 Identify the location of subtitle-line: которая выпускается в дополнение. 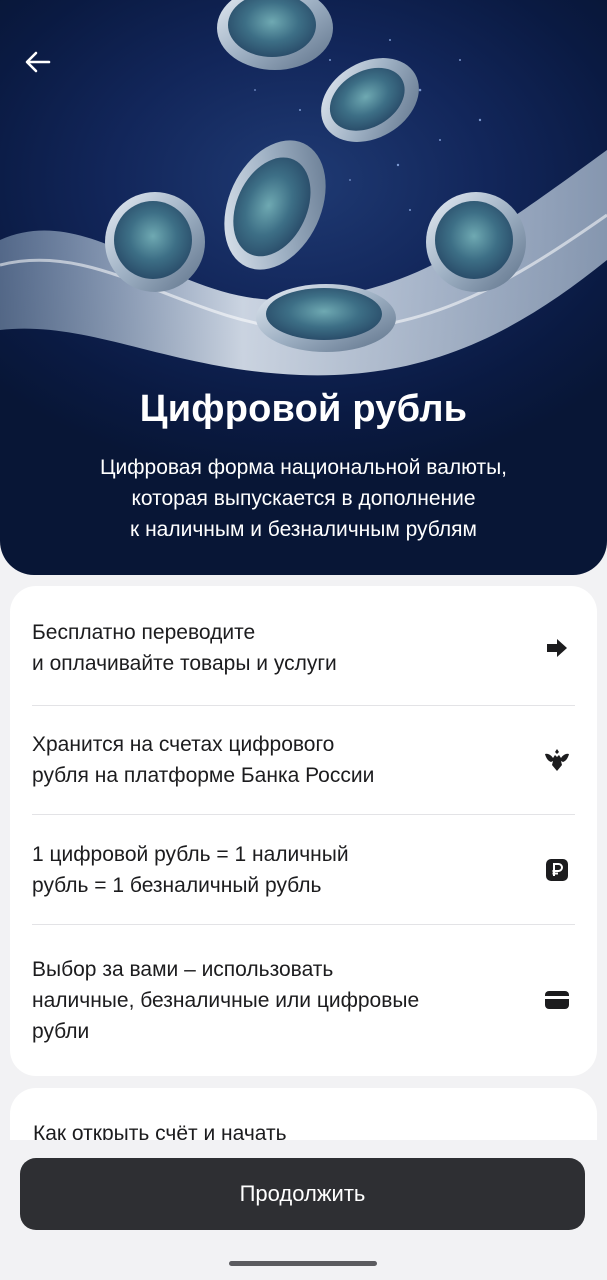
(303, 498).